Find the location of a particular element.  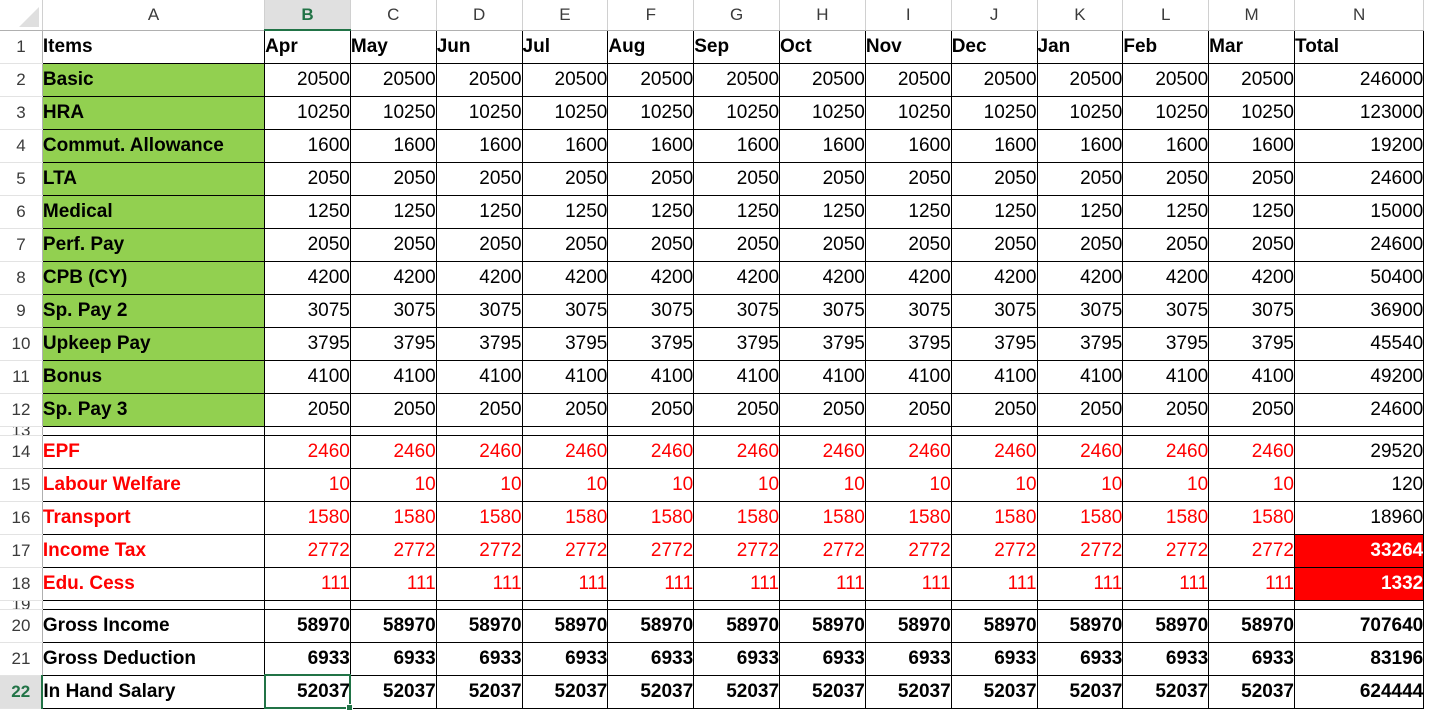

row-header-9: 9 is located at coordinates (21, 311).